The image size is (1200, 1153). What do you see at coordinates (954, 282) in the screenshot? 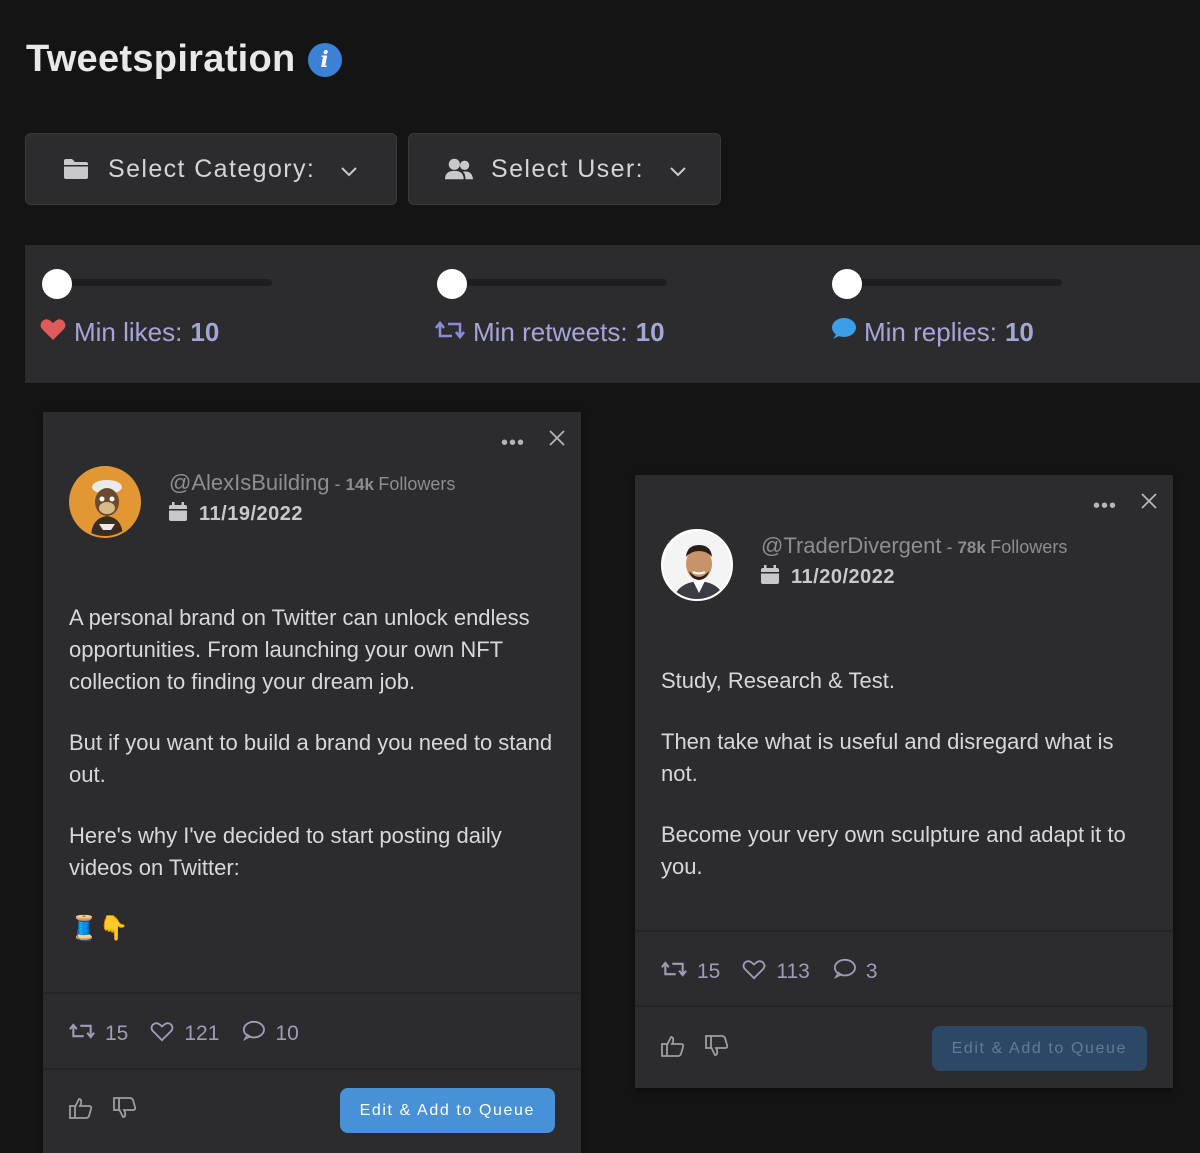
I see `replies-slider-track` at bounding box center [954, 282].